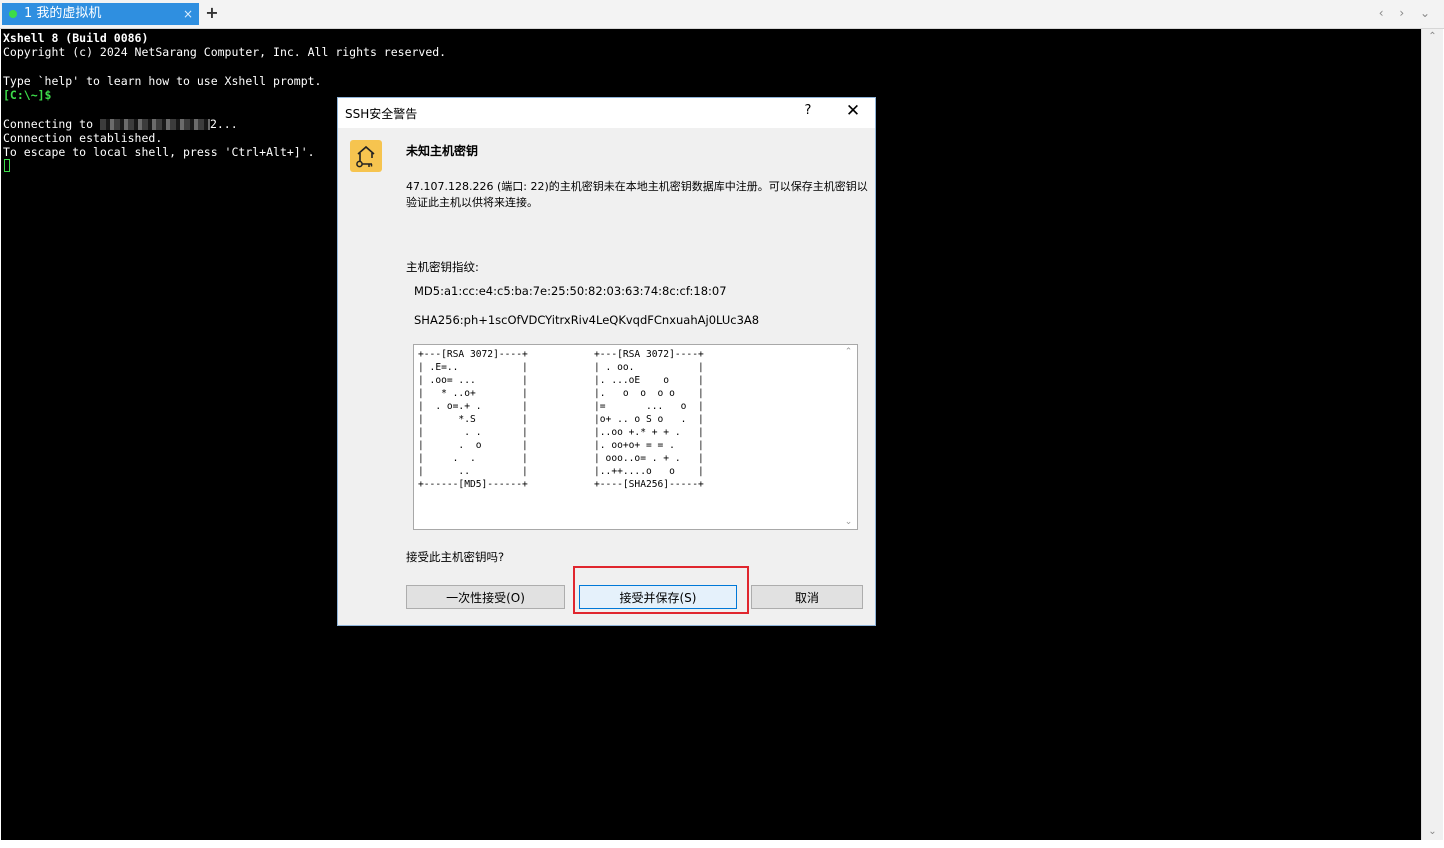 This screenshot has width=1444, height=848. Describe the element at coordinates (13, 14) in the screenshot. I see `connection-status-icon` at that location.